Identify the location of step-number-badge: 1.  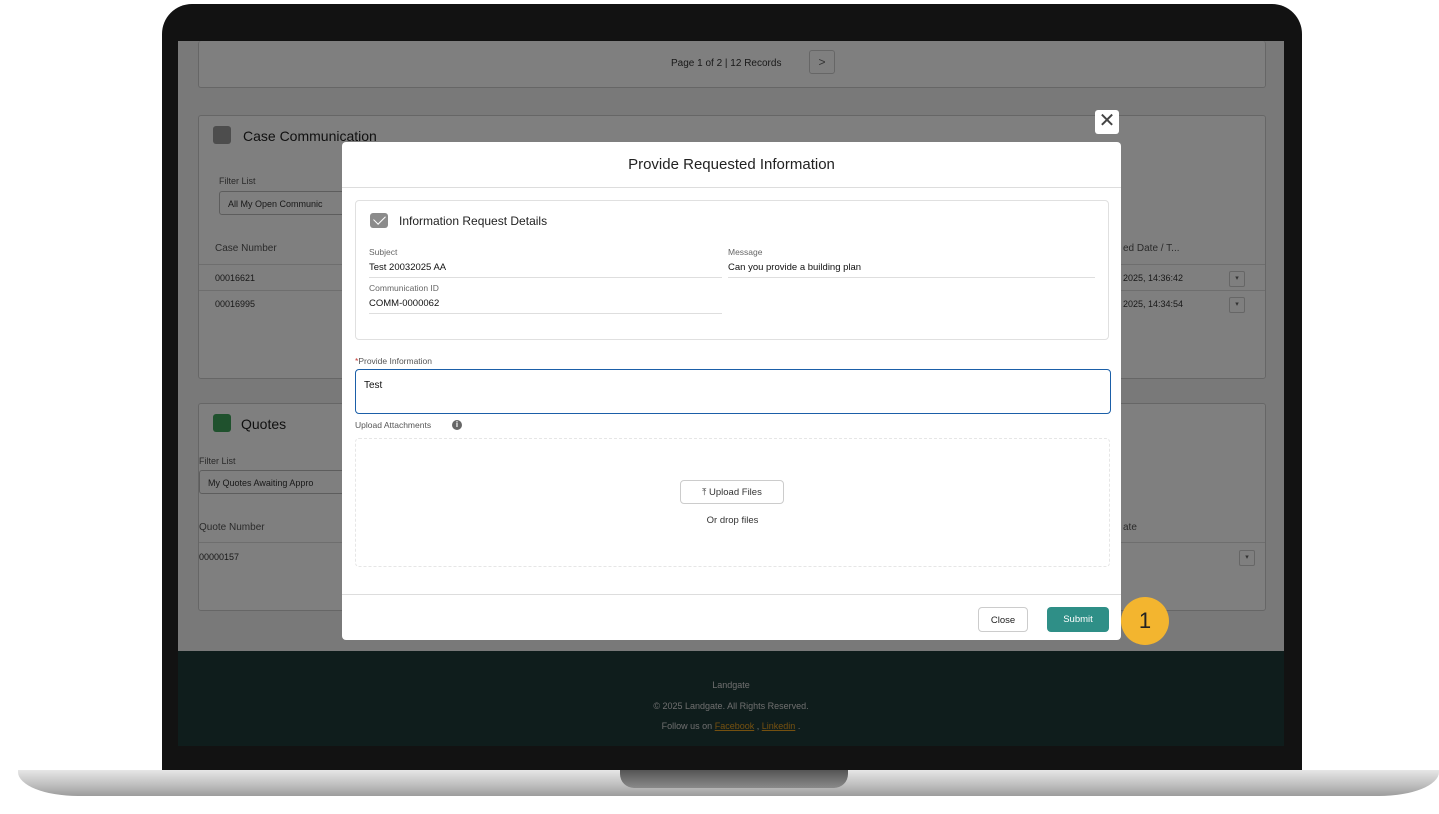
(1145, 621).